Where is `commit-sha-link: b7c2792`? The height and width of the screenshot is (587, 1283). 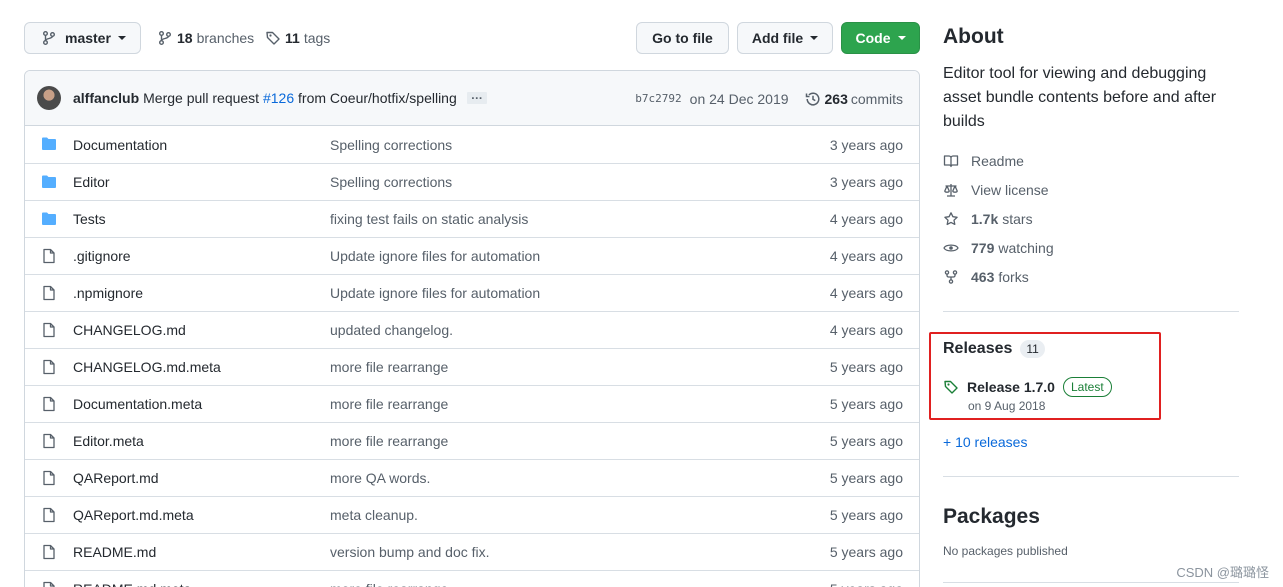
commit-sha-link: b7c2792 is located at coordinates (658, 98).